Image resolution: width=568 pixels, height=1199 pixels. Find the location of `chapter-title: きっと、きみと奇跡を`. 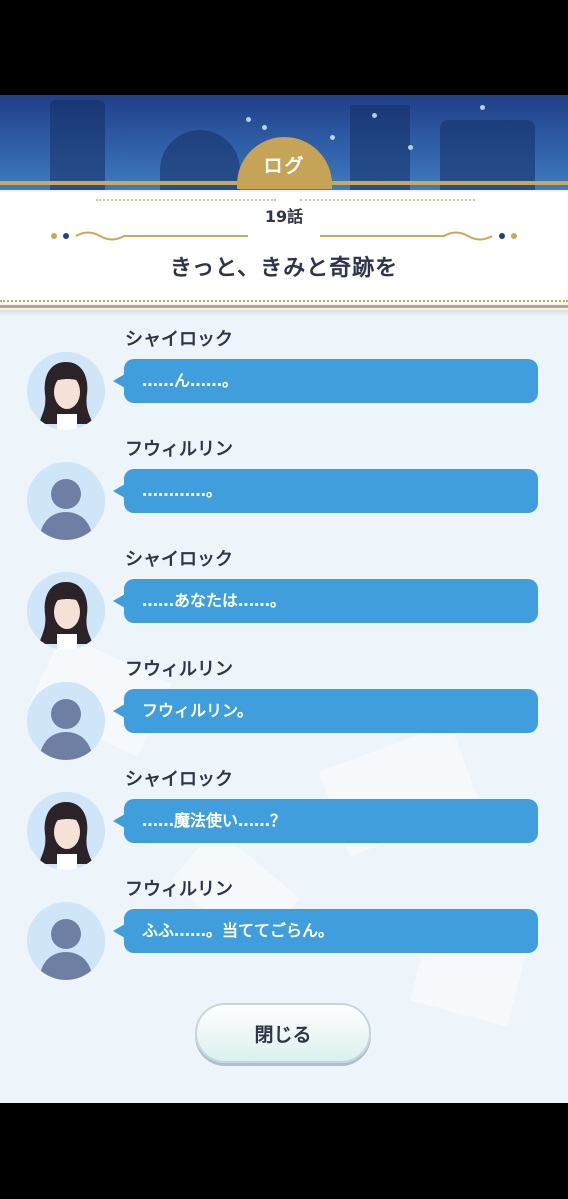

chapter-title: きっと、きみと奇跡を is located at coordinates (284, 268).